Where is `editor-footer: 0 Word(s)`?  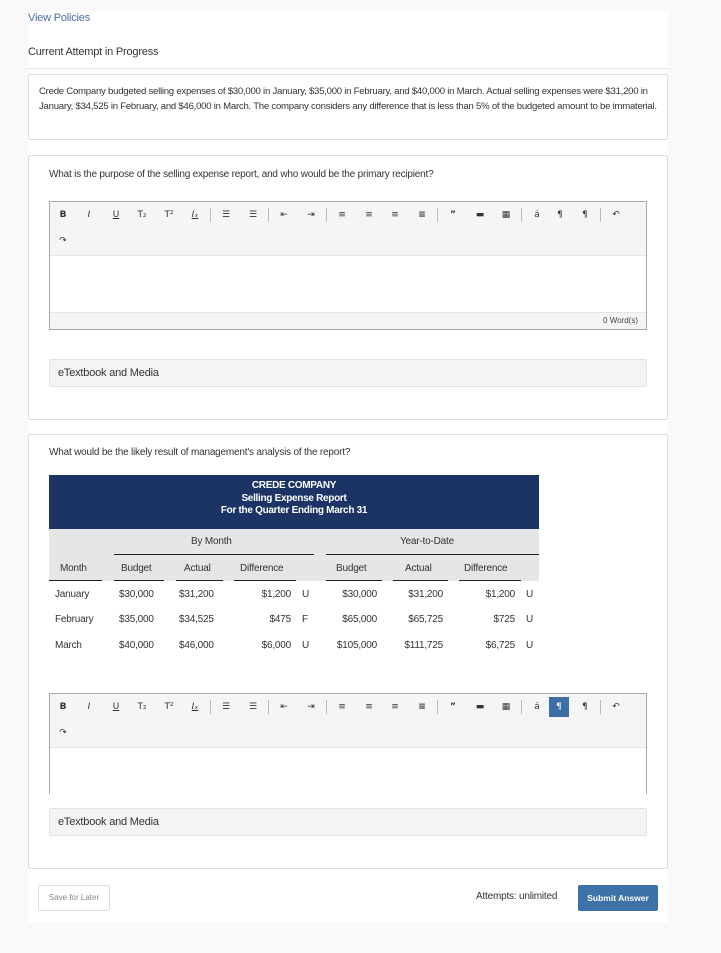
editor-footer: 0 Word(s) is located at coordinates (348, 320).